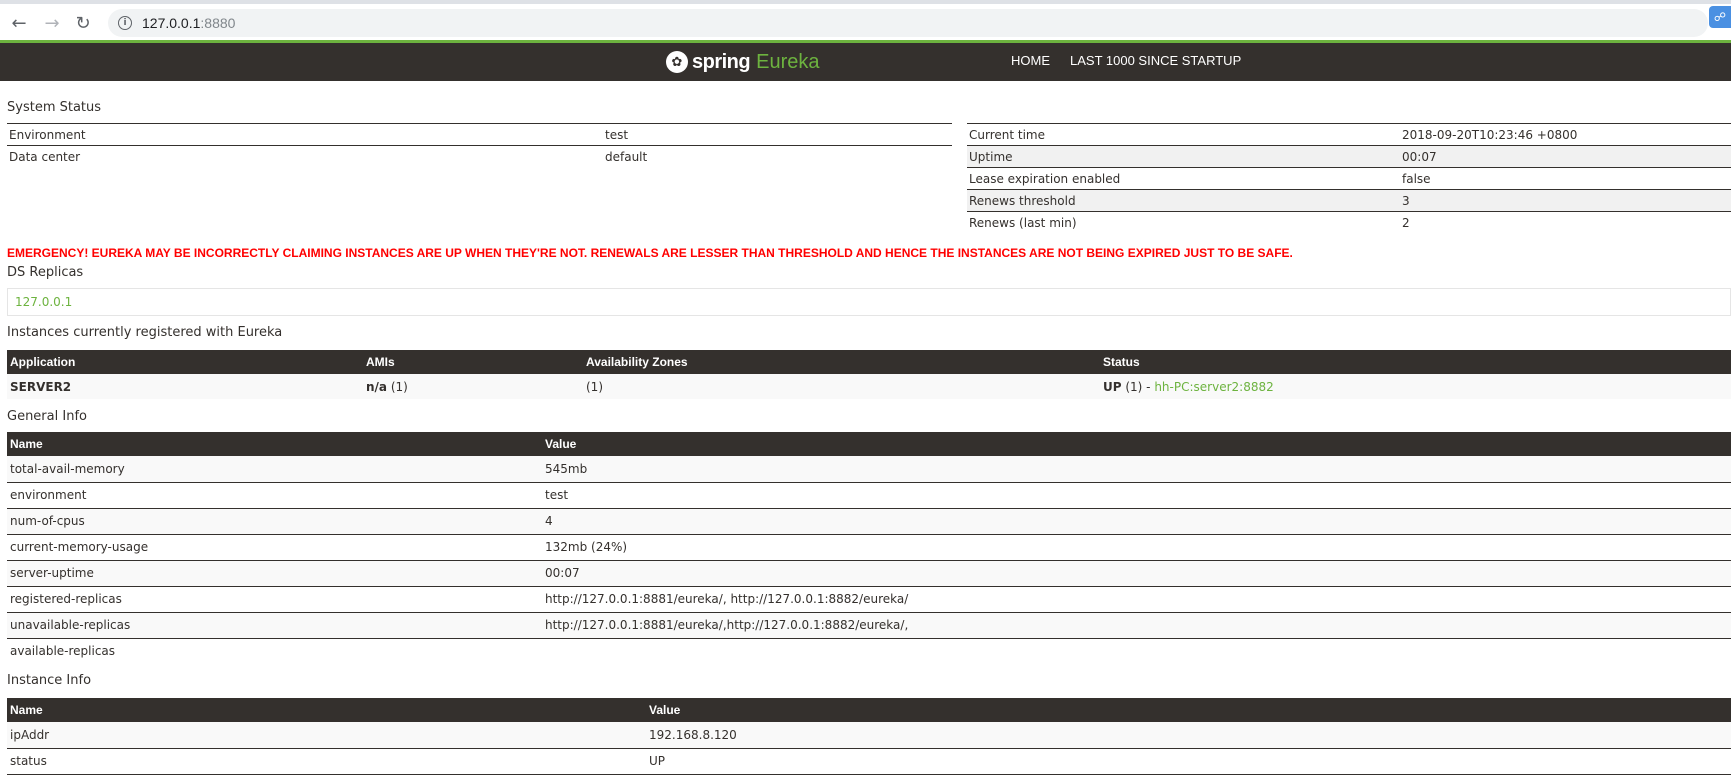 Image resolution: width=1731 pixels, height=778 pixels. What do you see at coordinates (1415, 386) in the screenshot?
I see `status-cell: UP (1) - hh-PC:server2:8882` at bounding box center [1415, 386].